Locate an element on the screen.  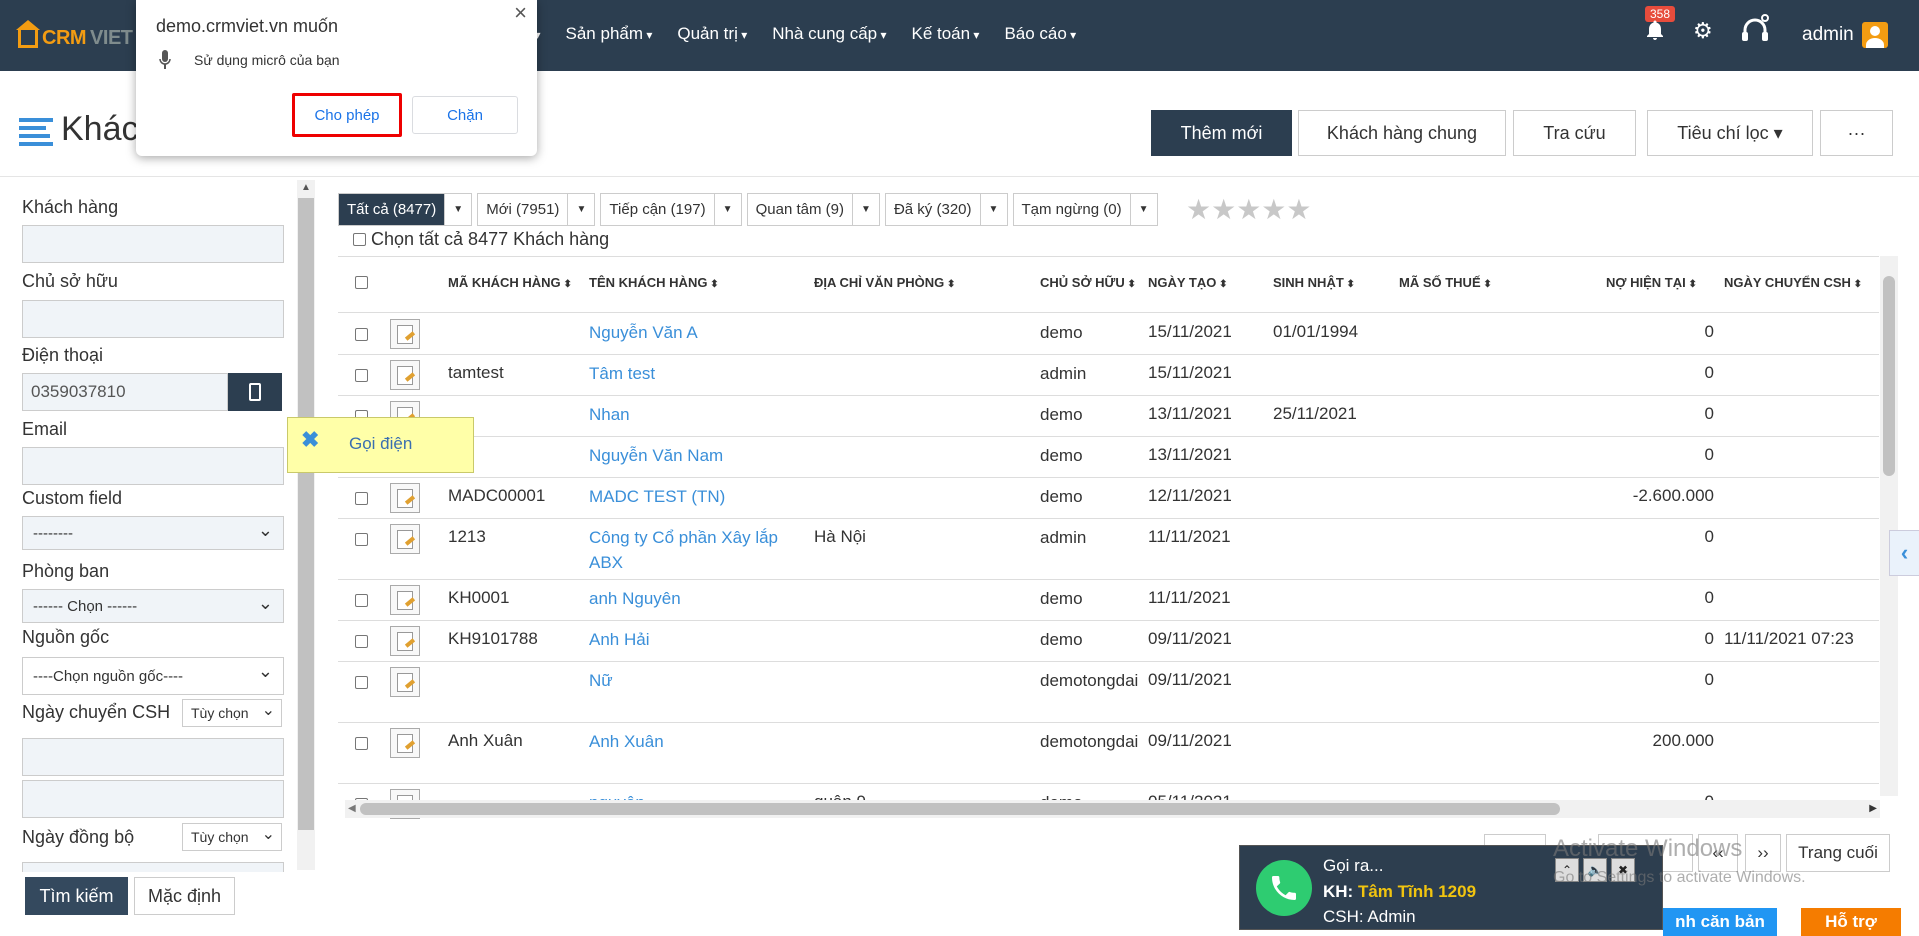
support-button: Hỗ trợ is located at coordinates (1851, 922).